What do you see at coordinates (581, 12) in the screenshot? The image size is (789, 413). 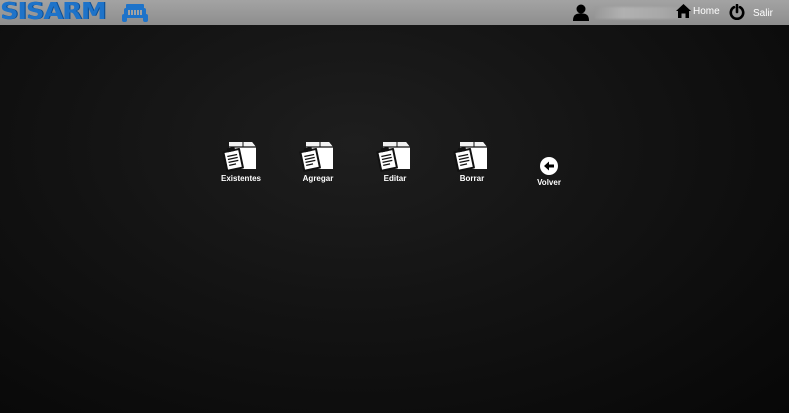 I see `user-icon` at bounding box center [581, 12].